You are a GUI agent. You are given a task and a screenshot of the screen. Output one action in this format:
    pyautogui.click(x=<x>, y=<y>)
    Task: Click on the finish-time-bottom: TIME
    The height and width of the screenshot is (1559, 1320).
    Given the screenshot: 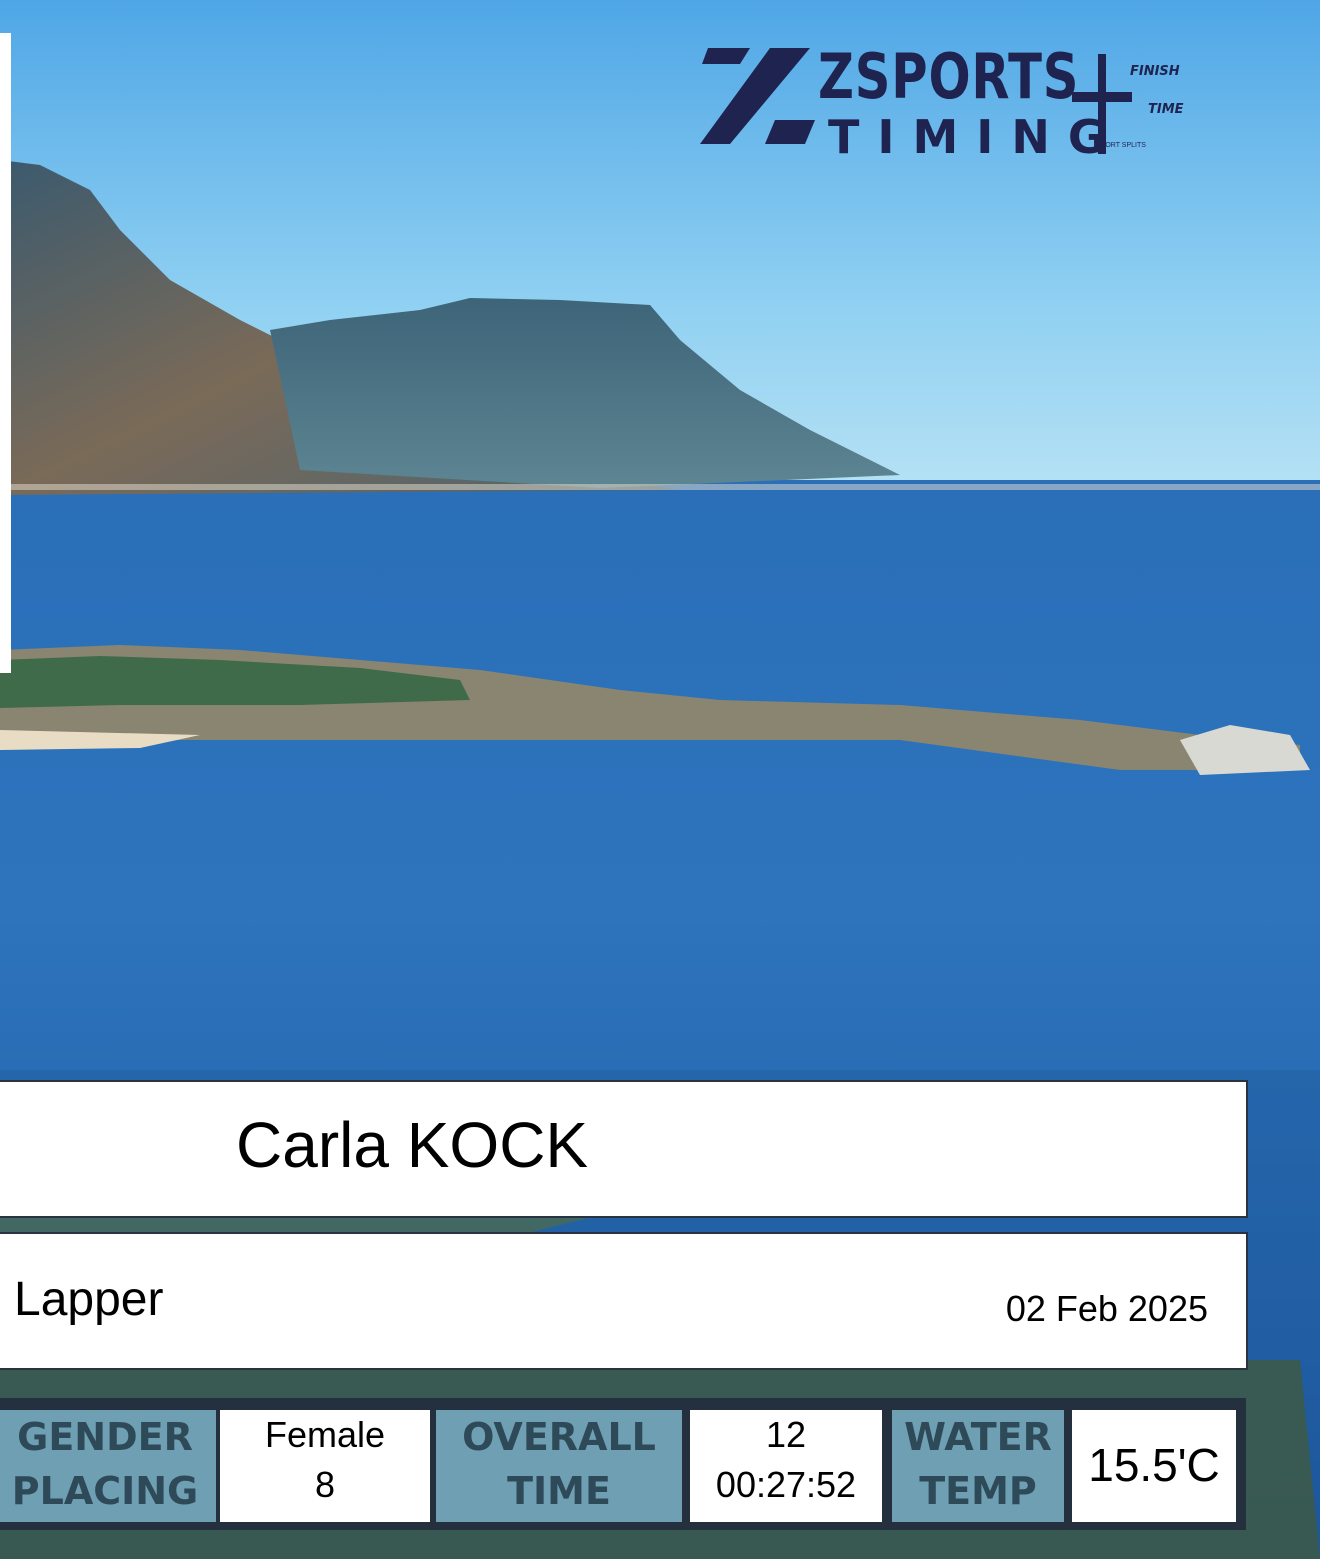 What is the action you would take?
    pyautogui.click(x=1166, y=109)
    